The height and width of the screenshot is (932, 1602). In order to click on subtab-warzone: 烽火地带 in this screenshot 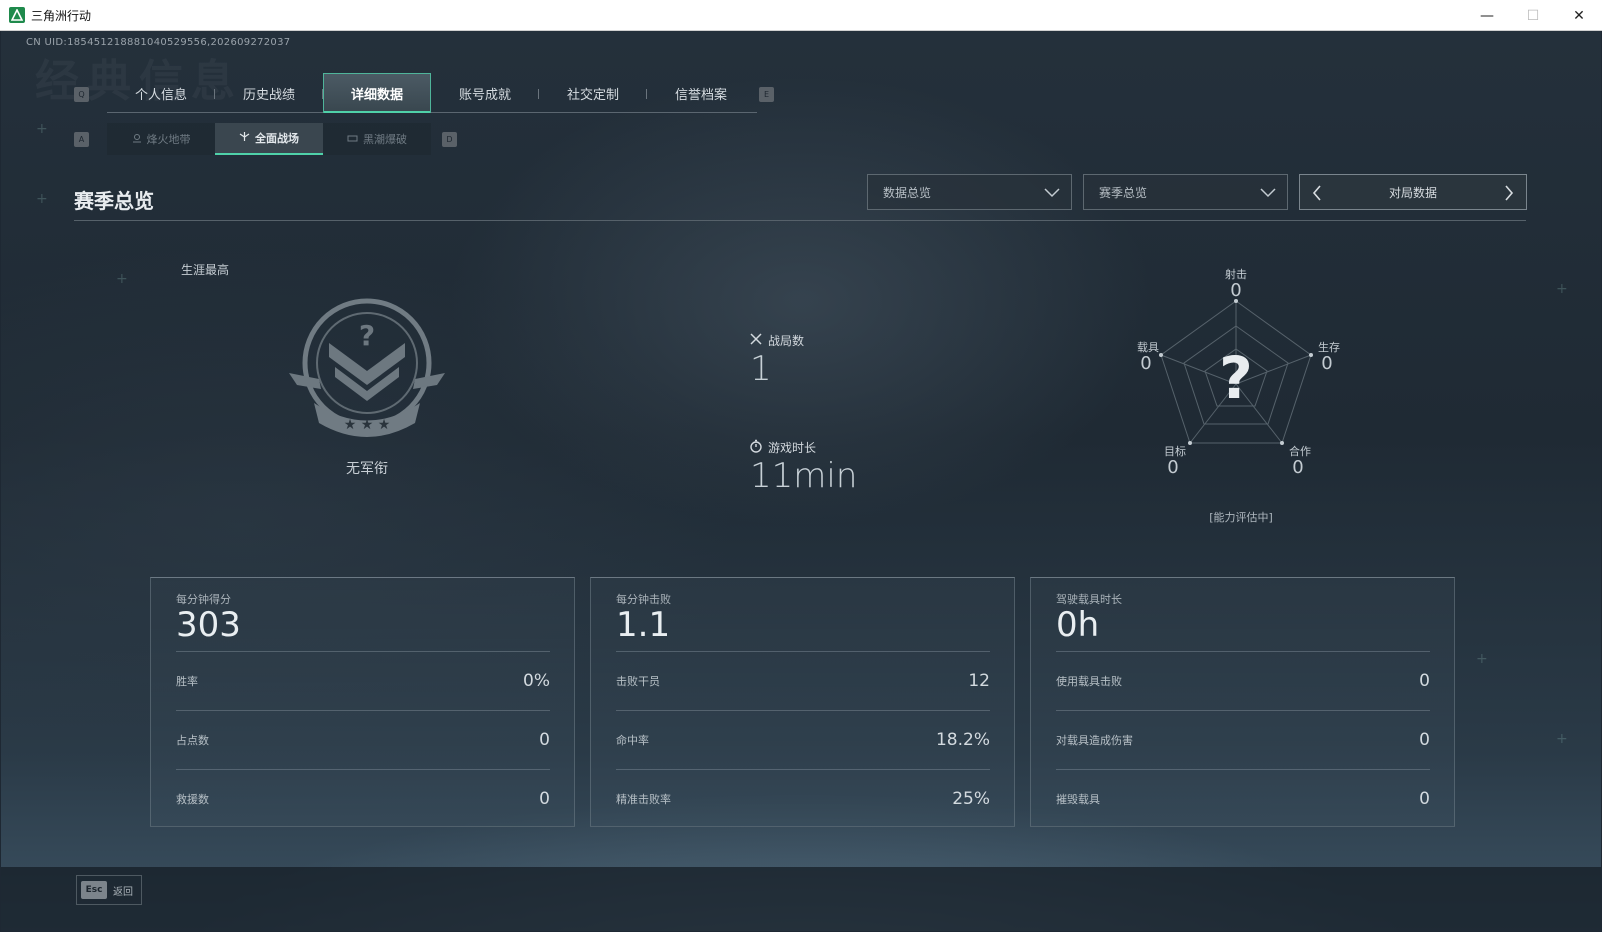, I will do `click(161, 139)`.